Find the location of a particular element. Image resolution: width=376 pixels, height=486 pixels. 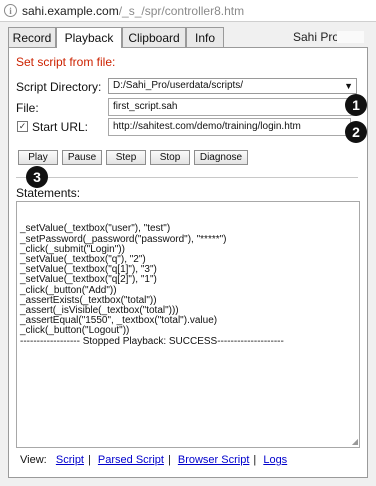

panel-heading: Set script from file: is located at coordinates (66, 62).